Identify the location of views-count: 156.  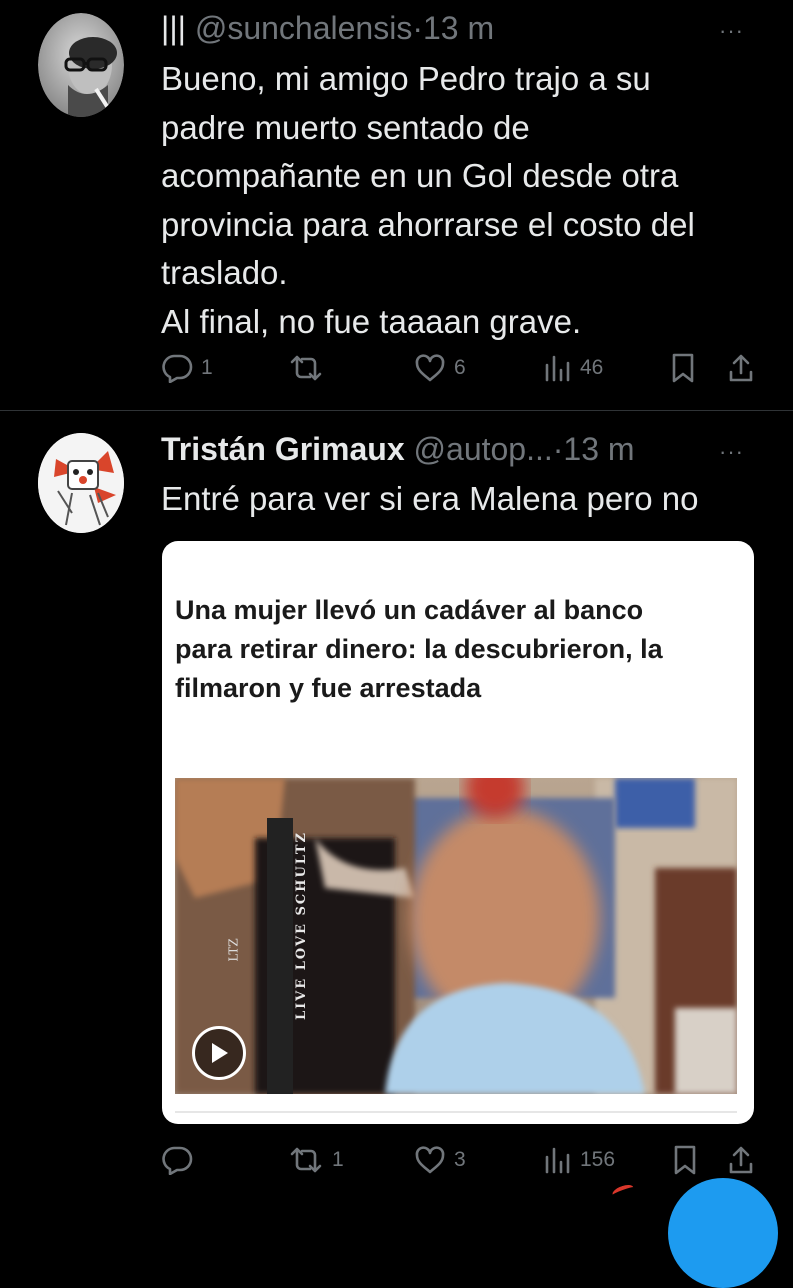
(598, 1159).